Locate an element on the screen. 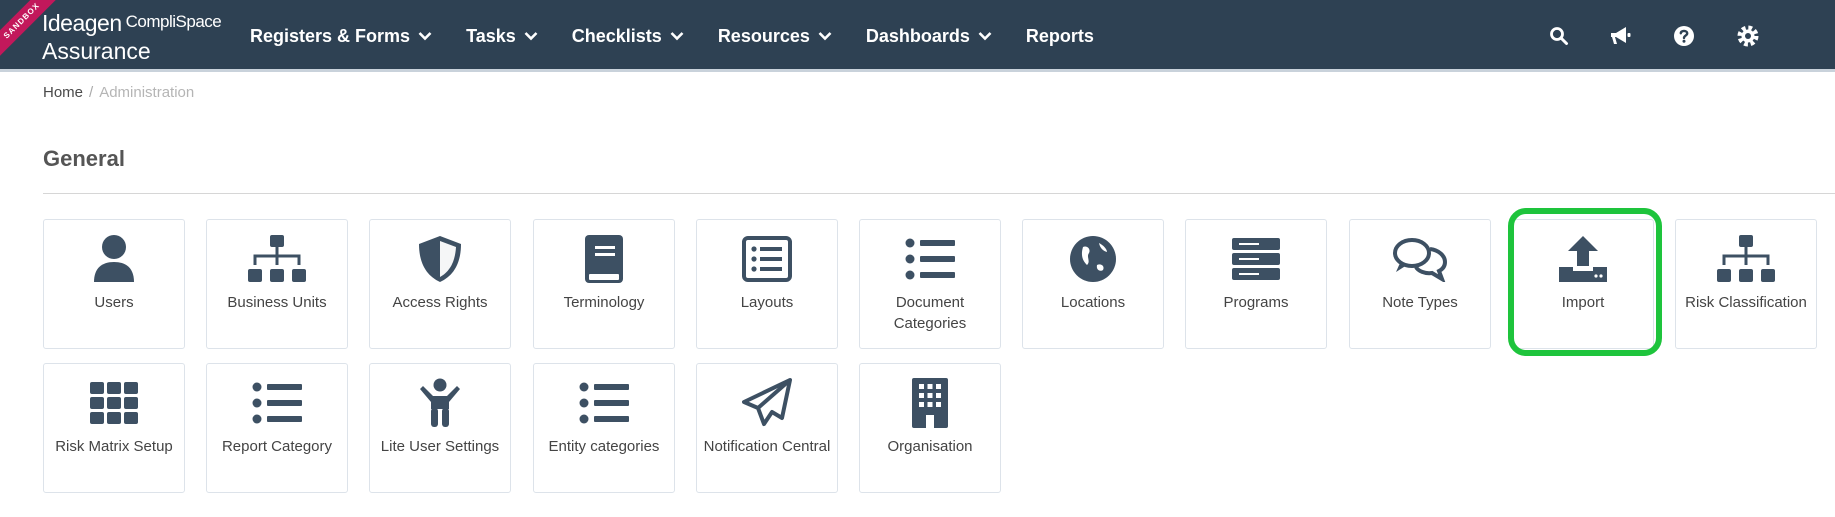  logo-product: CompliSpace is located at coordinates (173, 21).